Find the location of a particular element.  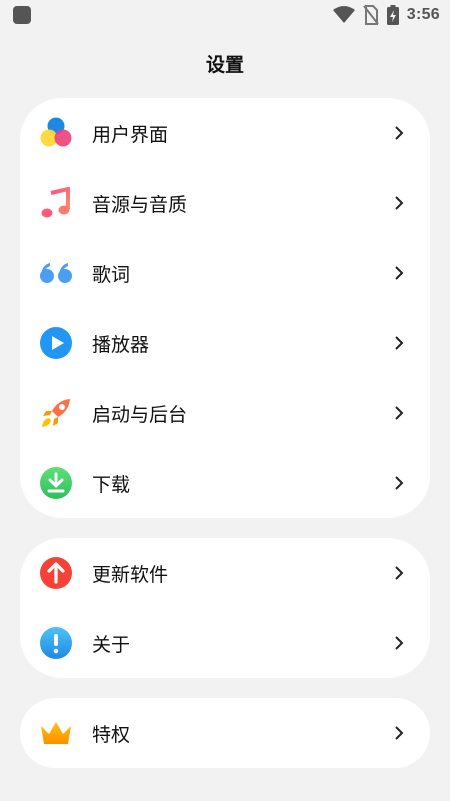

settings-item-startup-background: 启动与后台 is located at coordinates (225, 413).